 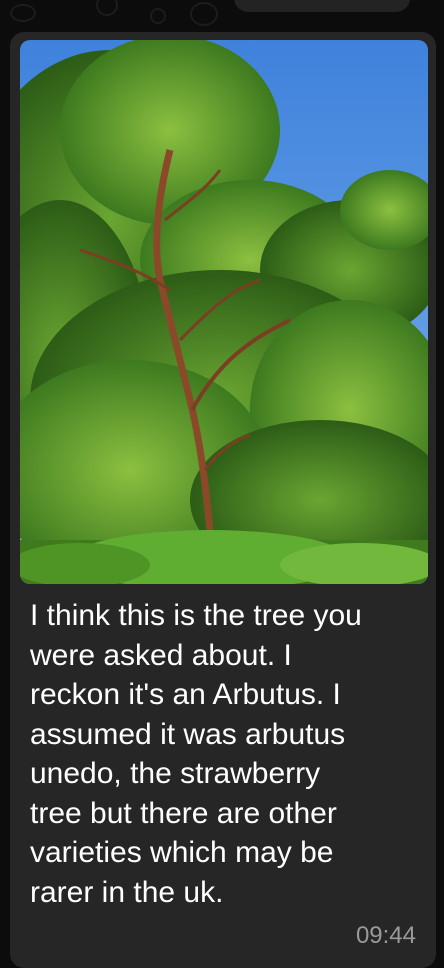 I want to click on previous-message-bubble, so click(x=322, y=6).